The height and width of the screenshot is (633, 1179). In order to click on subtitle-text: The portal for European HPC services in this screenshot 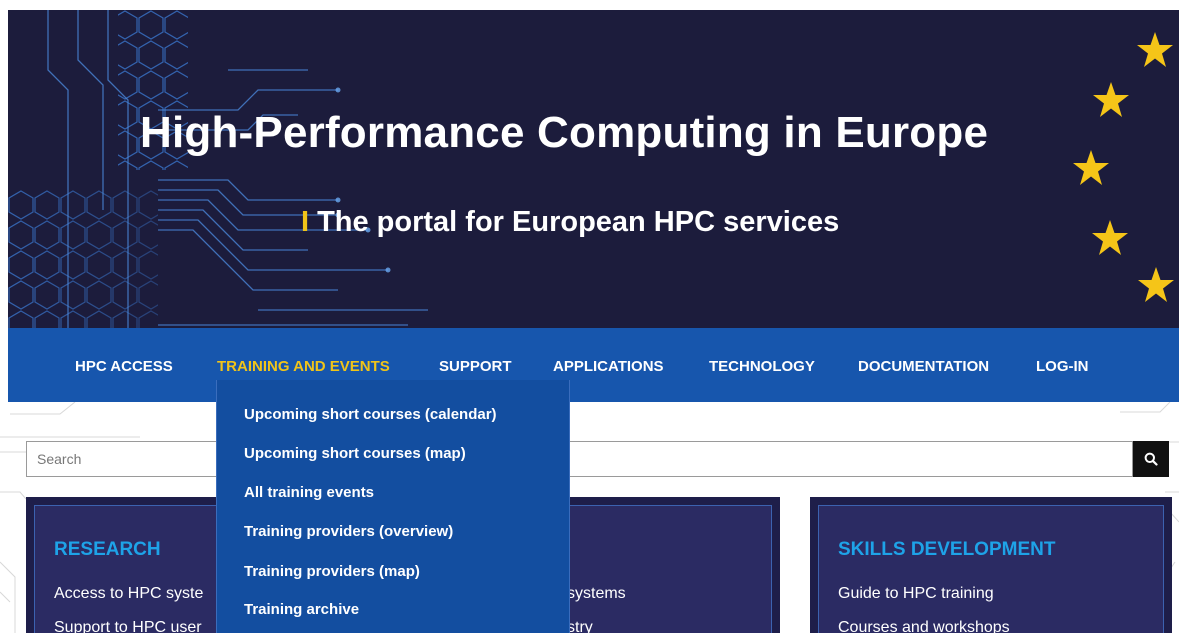, I will do `click(578, 222)`.